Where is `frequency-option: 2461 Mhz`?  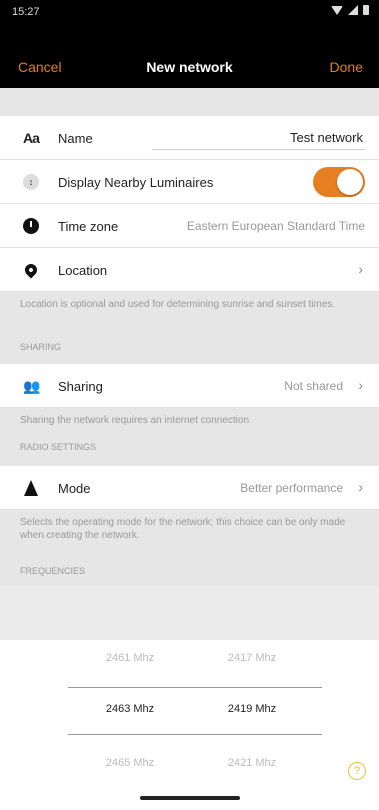 frequency-option: 2461 Mhz is located at coordinates (130, 658).